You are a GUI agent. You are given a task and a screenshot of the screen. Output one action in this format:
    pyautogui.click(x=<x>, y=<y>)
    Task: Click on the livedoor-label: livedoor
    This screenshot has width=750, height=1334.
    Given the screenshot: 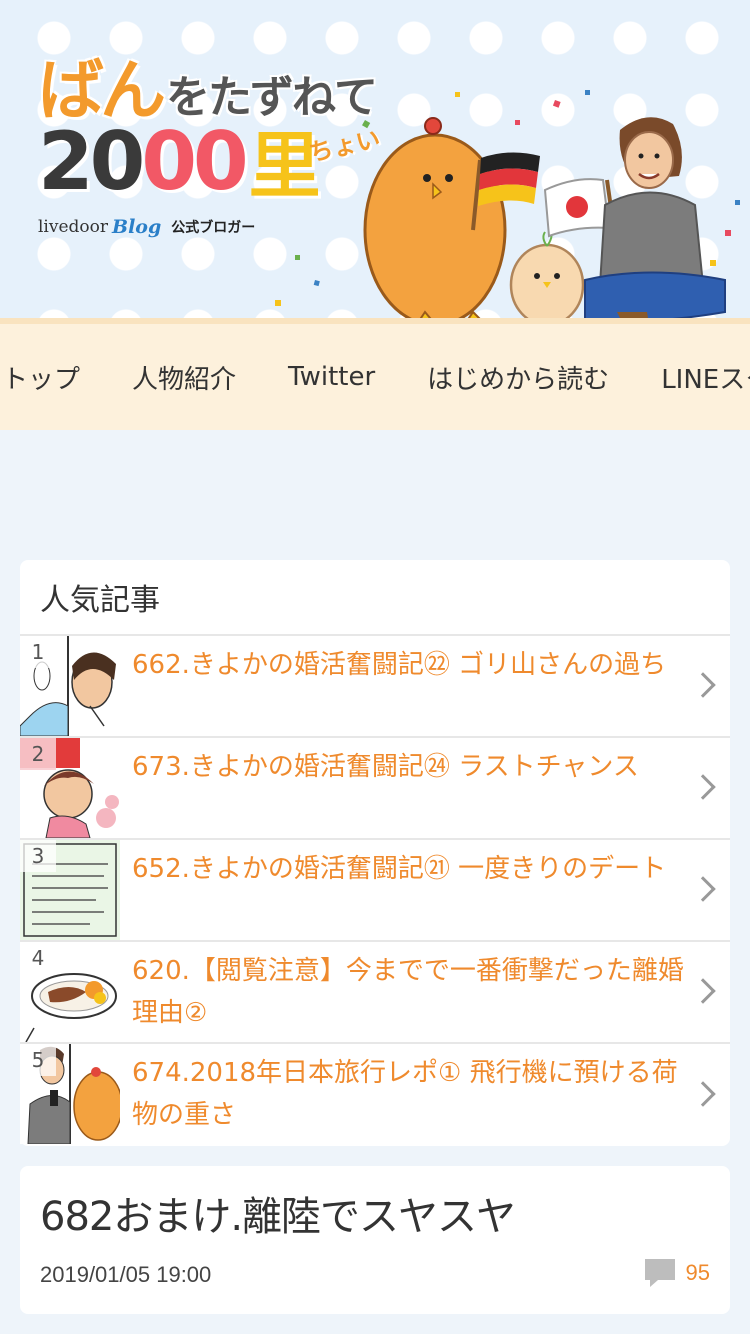 What is the action you would take?
    pyautogui.click(x=73, y=227)
    